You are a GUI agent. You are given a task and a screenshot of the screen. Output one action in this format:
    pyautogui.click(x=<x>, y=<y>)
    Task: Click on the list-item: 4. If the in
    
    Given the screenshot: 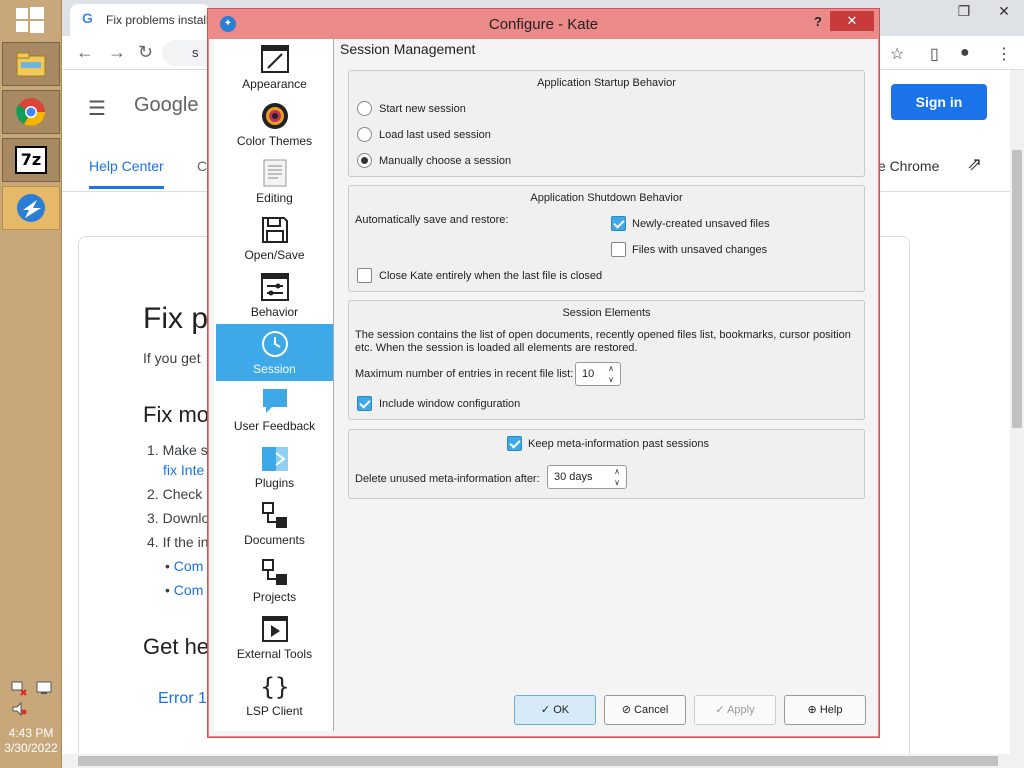 What is the action you would take?
    pyautogui.click(x=178, y=542)
    